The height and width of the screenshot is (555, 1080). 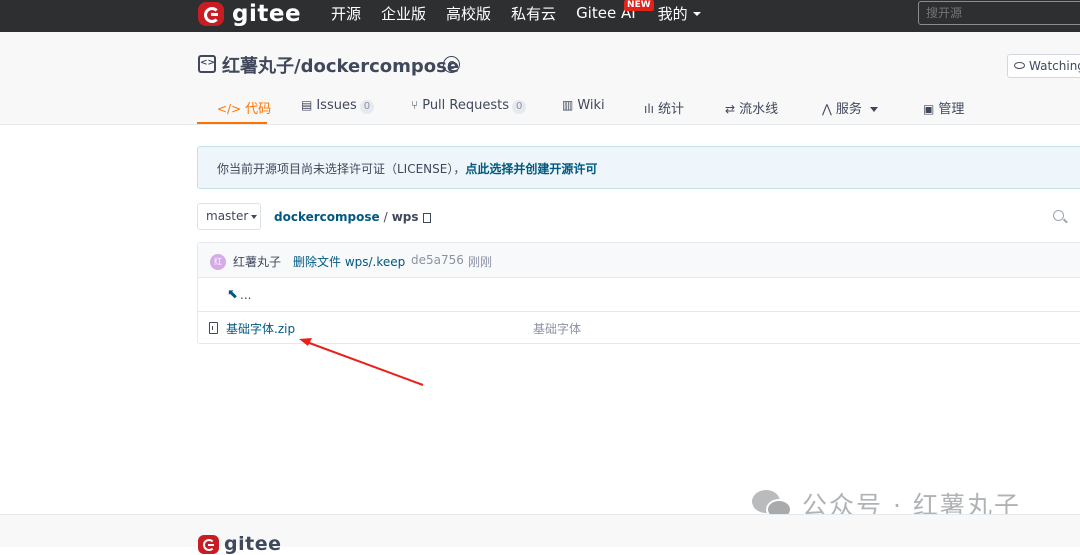 What do you see at coordinates (349, 261) in the screenshot?
I see `commit-message: 删除文件 wps/.keep` at bounding box center [349, 261].